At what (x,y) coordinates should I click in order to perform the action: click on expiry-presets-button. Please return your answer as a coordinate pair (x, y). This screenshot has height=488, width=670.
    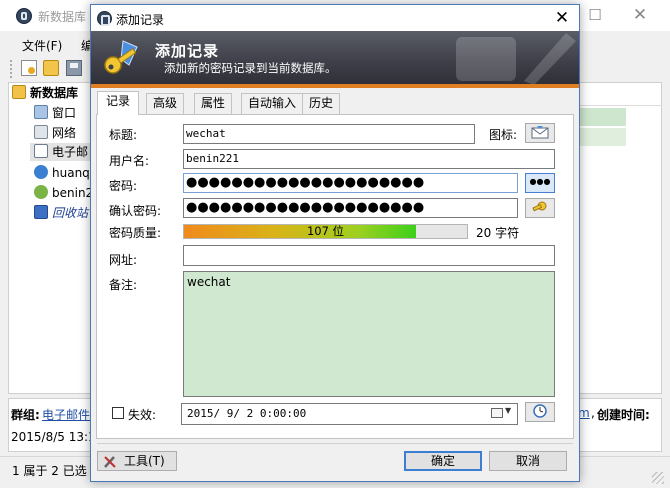
    Looking at the image, I should click on (540, 412).